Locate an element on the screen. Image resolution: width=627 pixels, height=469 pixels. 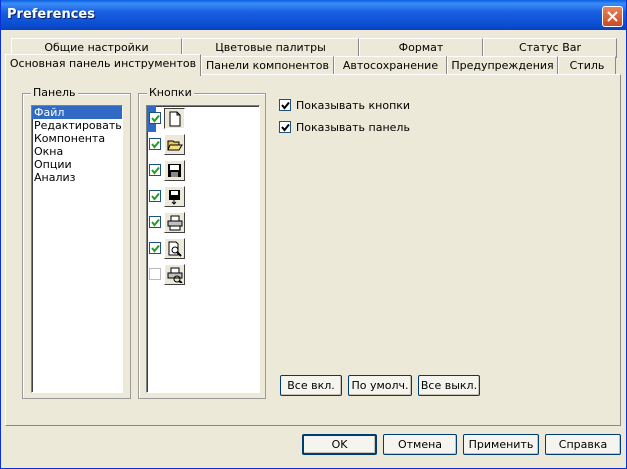
tab-style: Стиль is located at coordinates (587, 66).